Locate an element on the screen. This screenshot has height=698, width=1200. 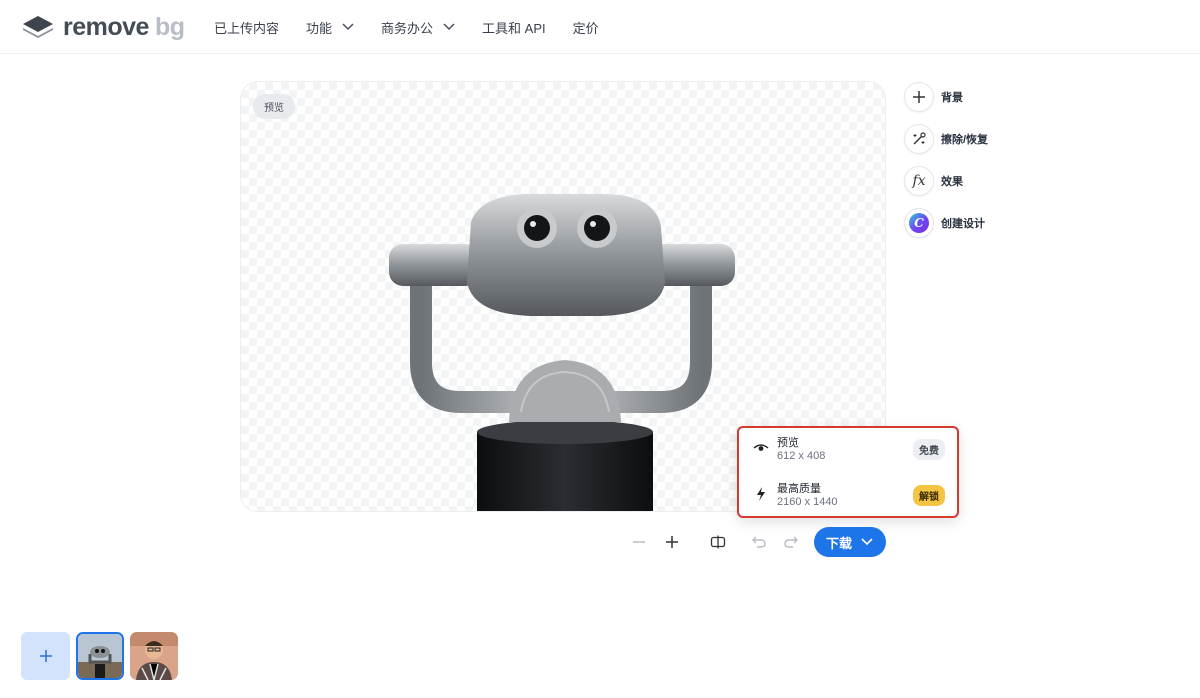
nav-uploads-label: 已上传内容 is located at coordinates (247, 28).